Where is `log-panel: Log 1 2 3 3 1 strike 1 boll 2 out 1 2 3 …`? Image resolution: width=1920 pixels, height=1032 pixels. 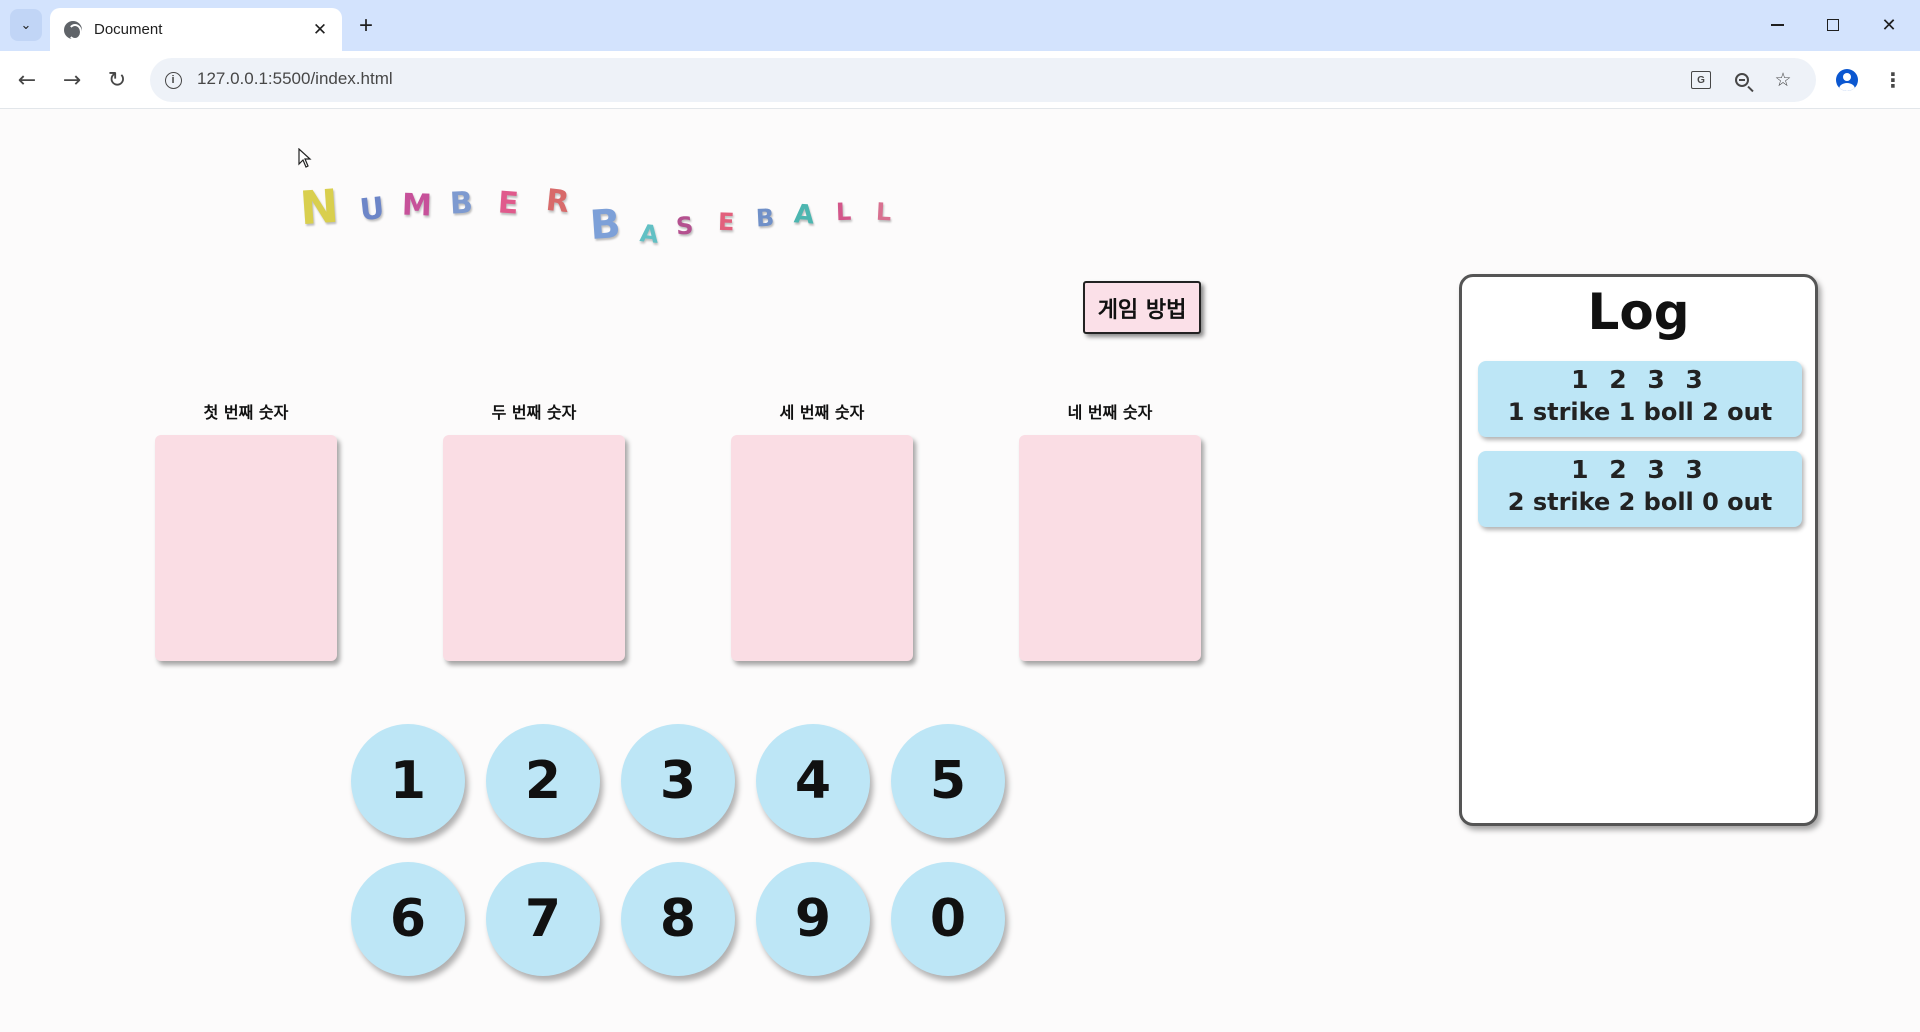 log-panel: Log 1 2 3 3 1 strike 1 boll 2 out 1 2 3 … is located at coordinates (1638, 550).